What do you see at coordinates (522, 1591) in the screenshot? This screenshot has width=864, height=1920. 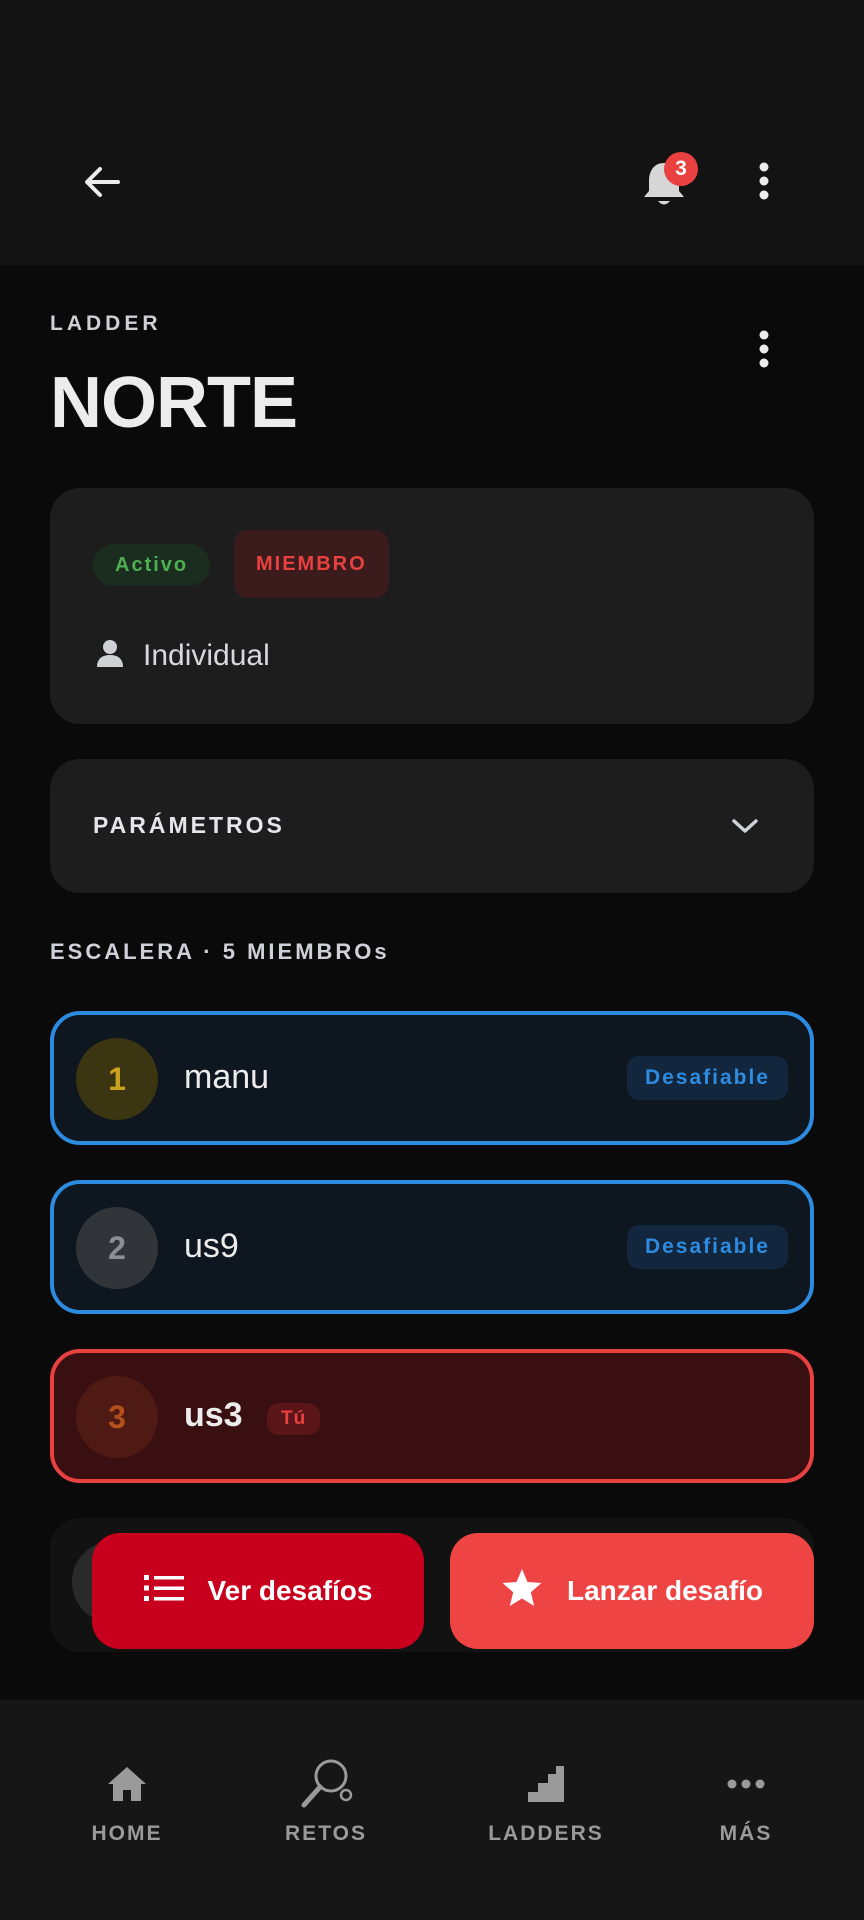 I see `star-icon` at bounding box center [522, 1591].